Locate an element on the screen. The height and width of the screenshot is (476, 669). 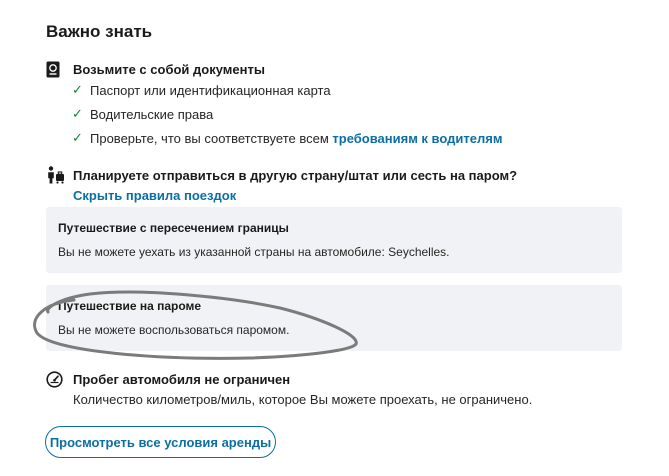
list-item: ✓ Водительские права is located at coordinates (143, 114).